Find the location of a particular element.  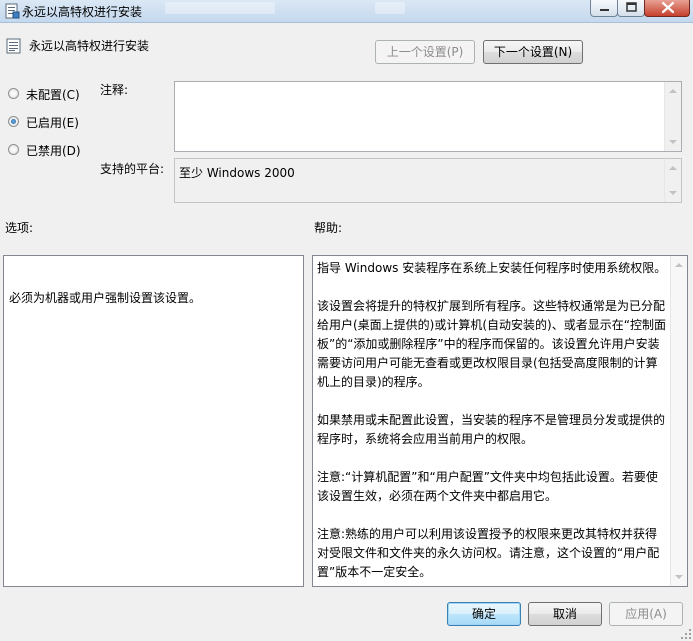

options-text: 必须为机器或用户强制设置该设置。 is located at coordinates (105, 298).